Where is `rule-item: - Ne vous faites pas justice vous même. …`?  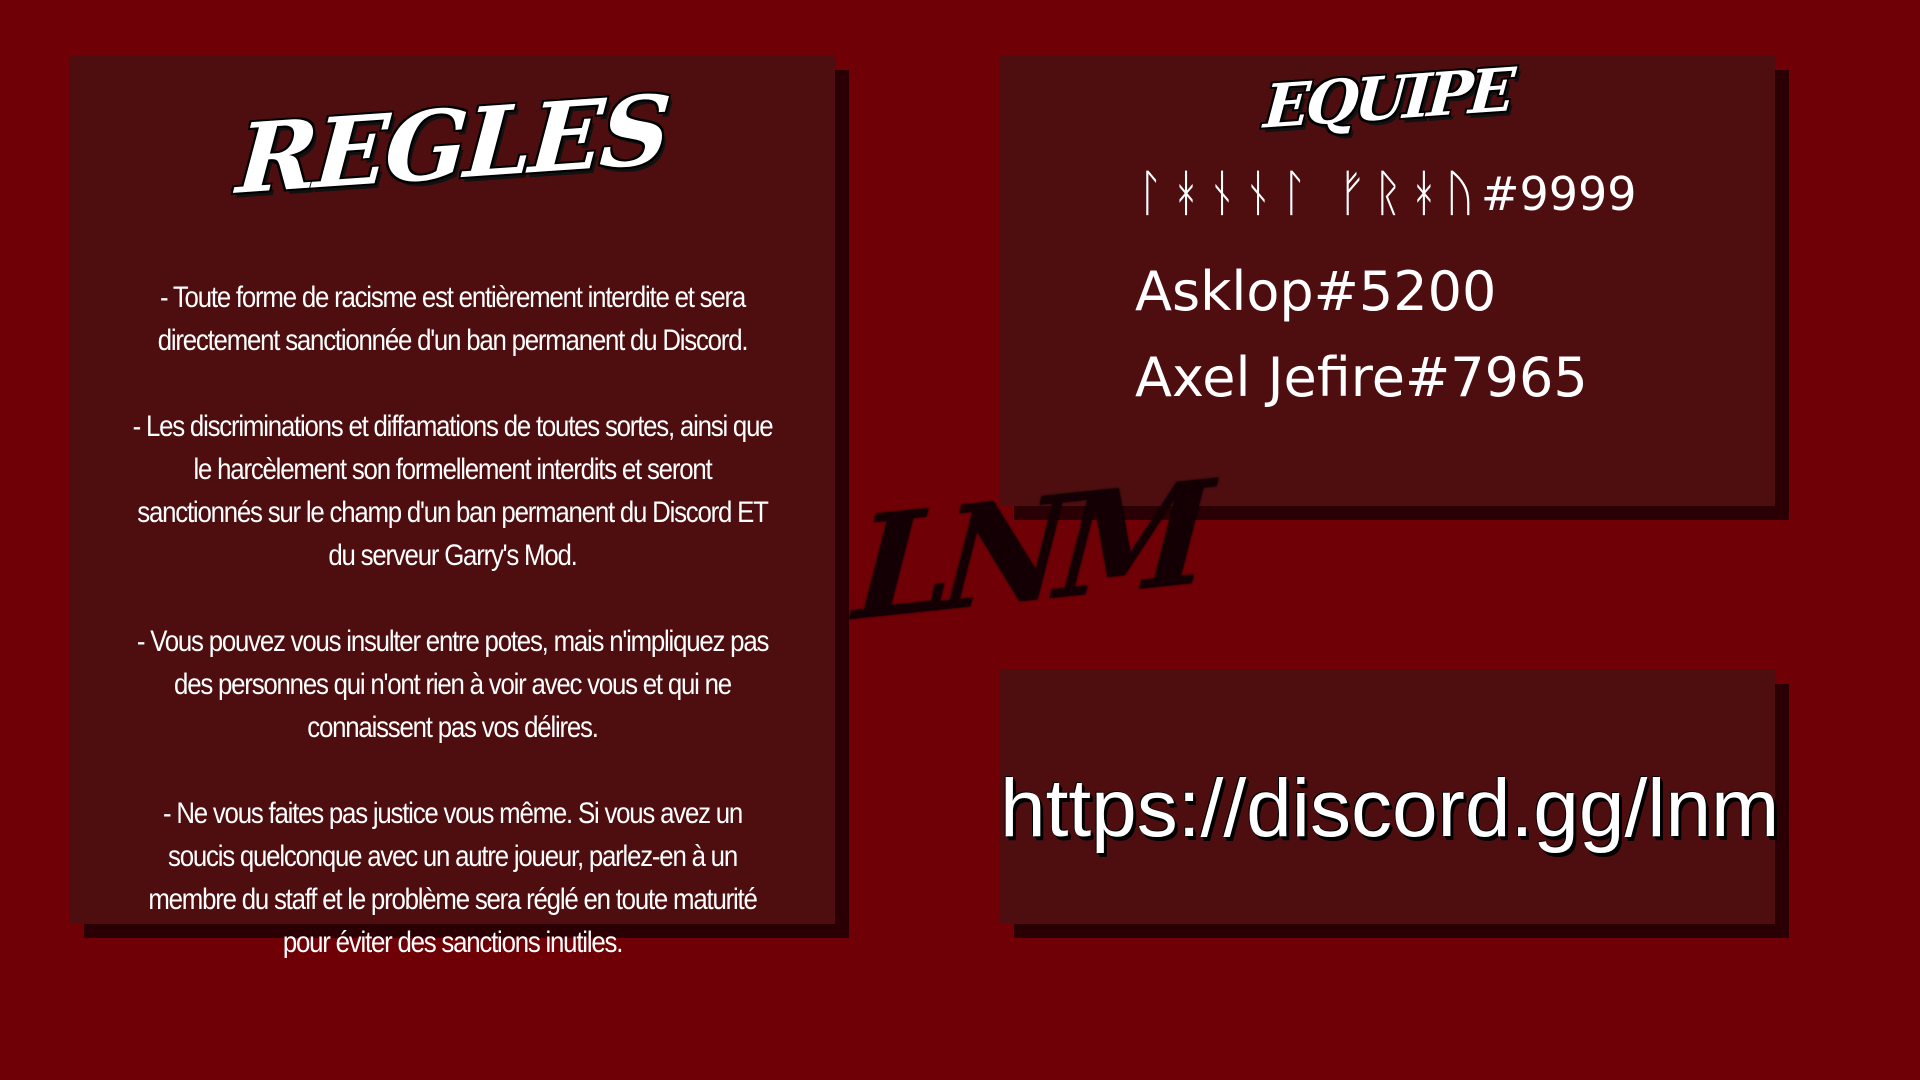 rule-item: - Ne vous faites pas justice vous même. … is located at coordinates (452, 878).